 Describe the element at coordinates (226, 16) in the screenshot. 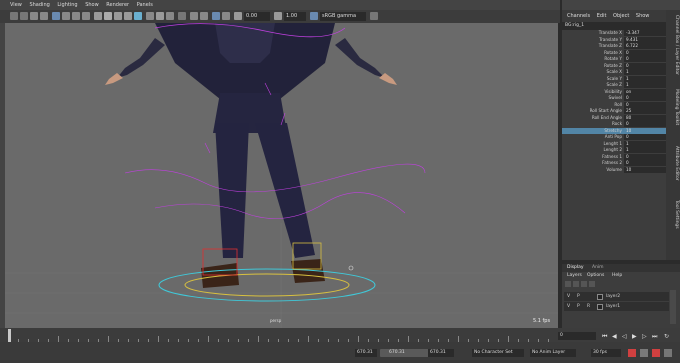

I see `camera-icon` at that location.